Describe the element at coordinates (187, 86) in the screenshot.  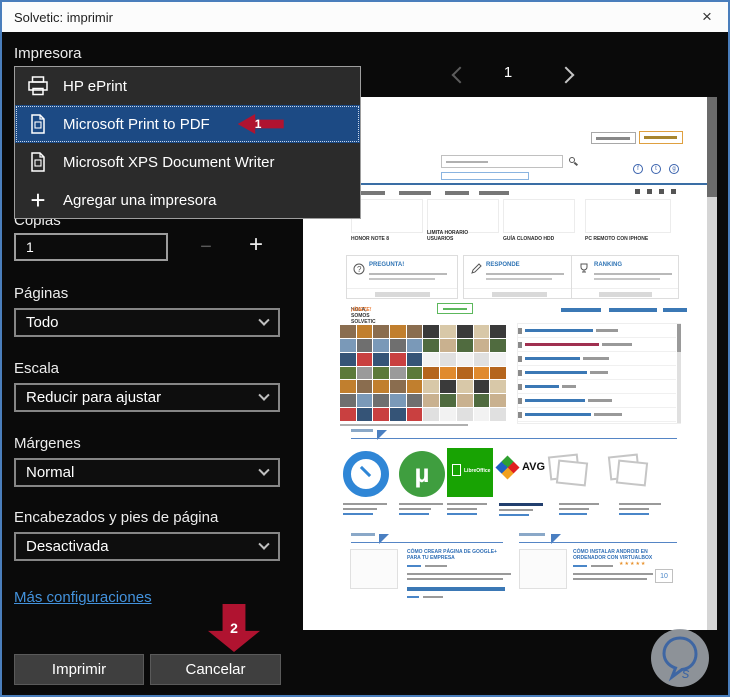
I see `printer-option-hp-eprint: HP ePrint` at that location.